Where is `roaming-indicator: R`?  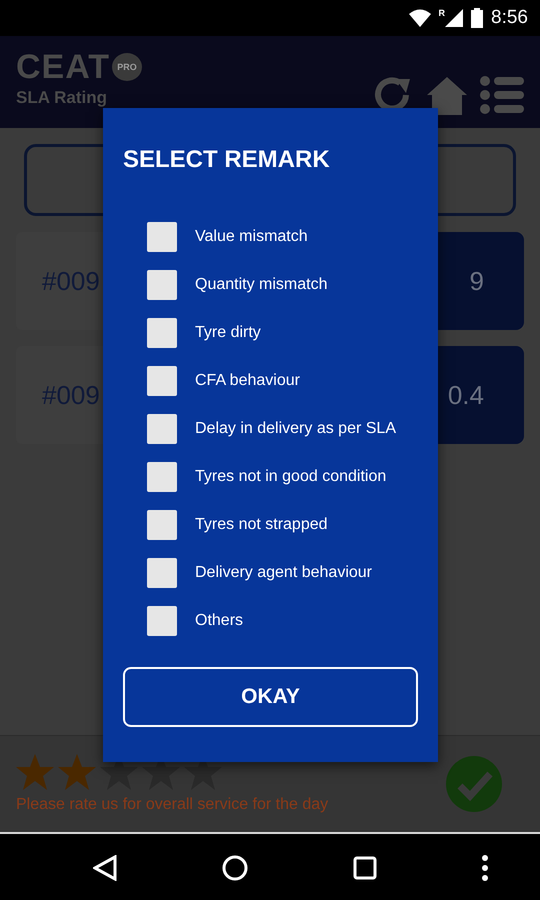 roaming-indicator: R is located at coordinates (442, 13).